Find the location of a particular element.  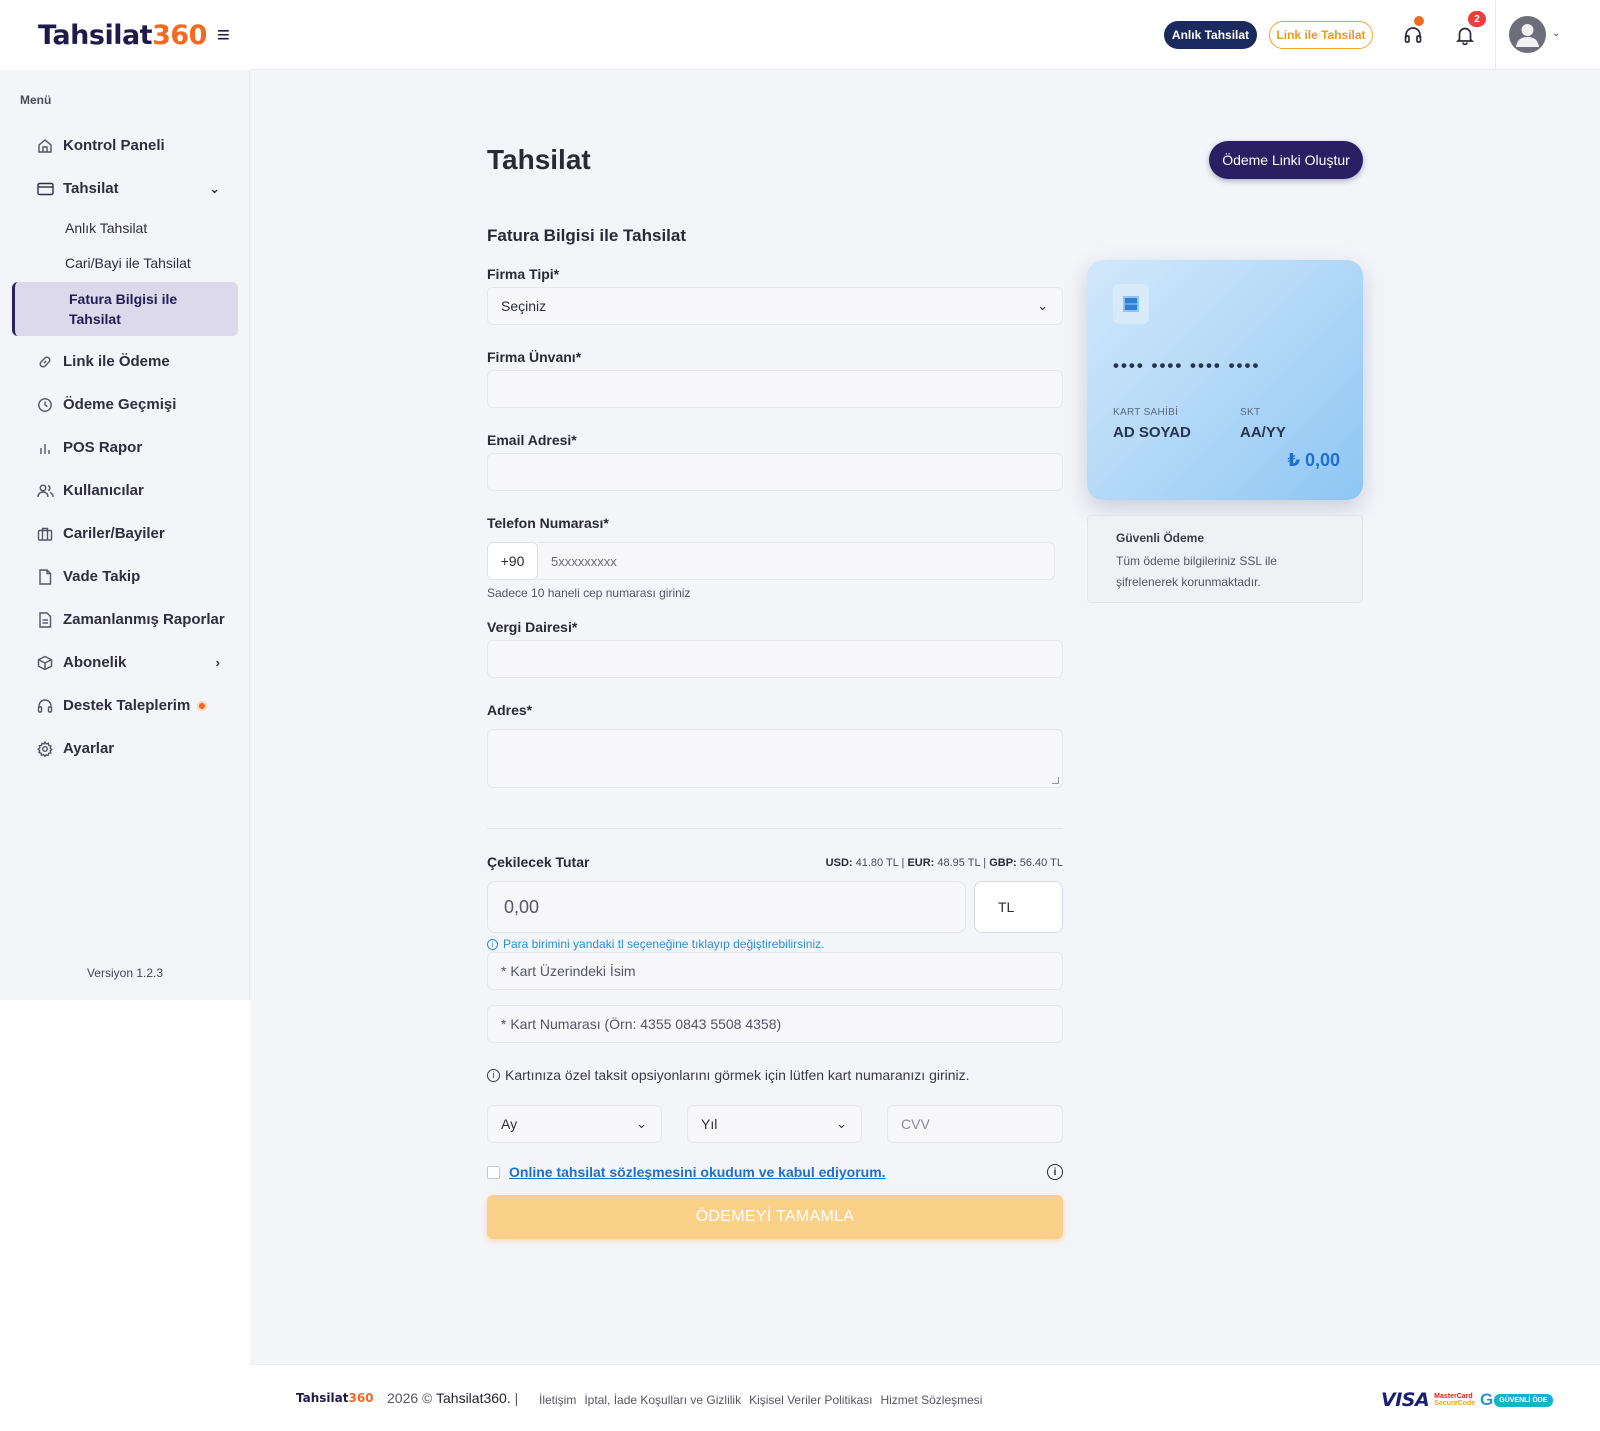

resize-handle-icon is located at coordinates (1055, 780).